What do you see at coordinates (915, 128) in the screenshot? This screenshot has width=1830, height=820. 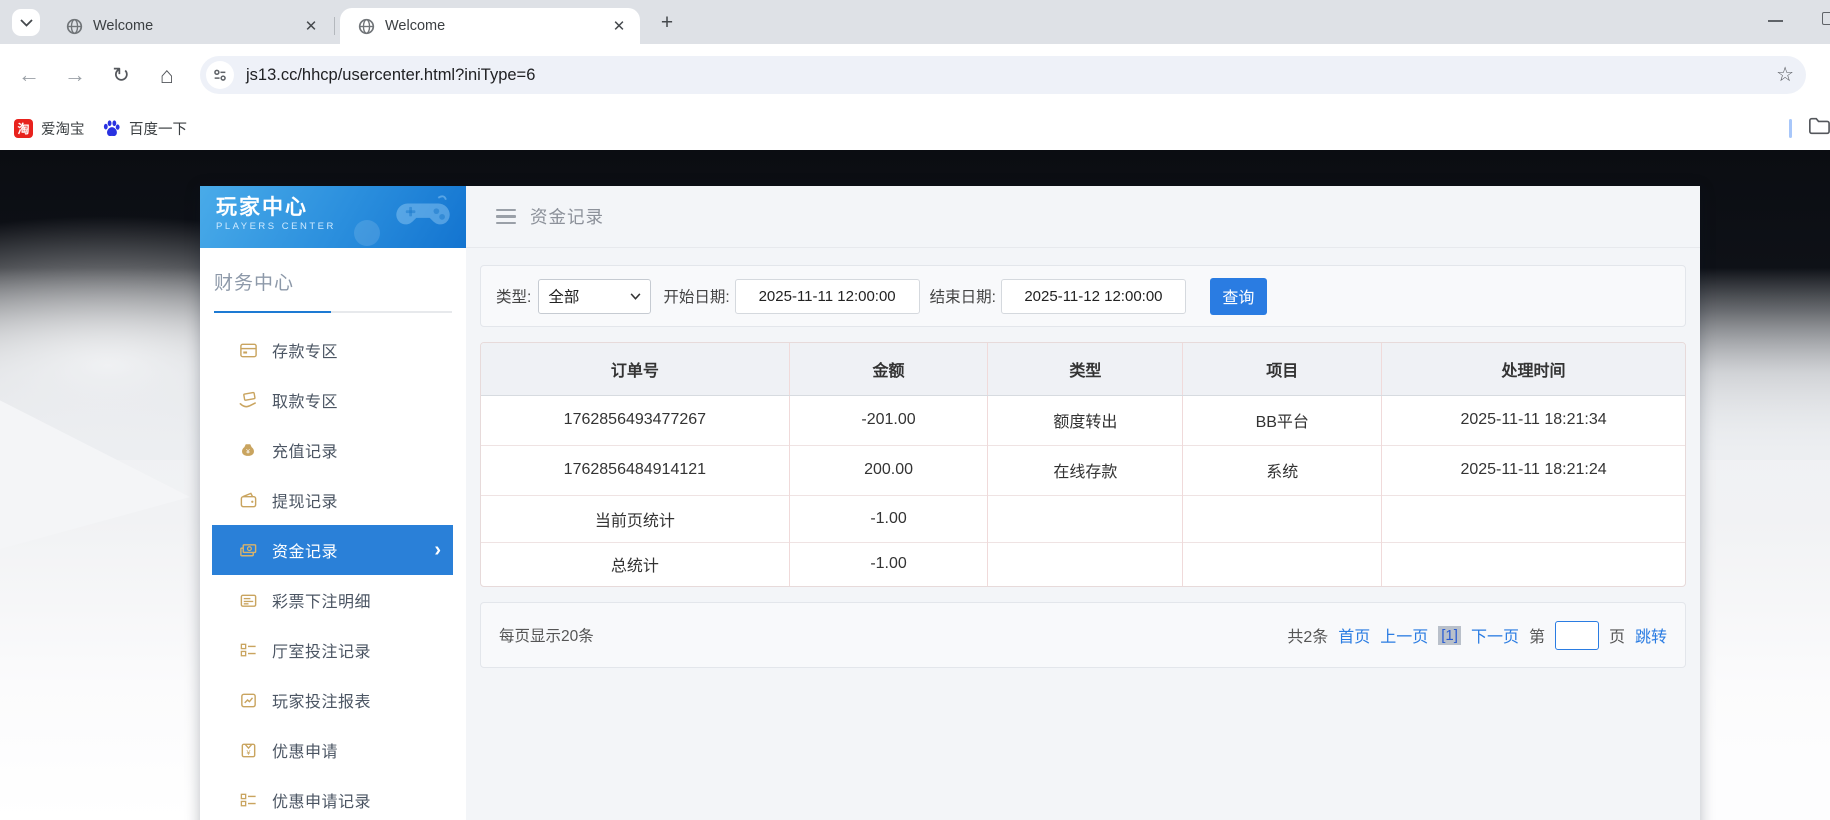 I see `bookmarks-bar: 淘 爱淘宝 百度一下` at bounding box center [915, 128].